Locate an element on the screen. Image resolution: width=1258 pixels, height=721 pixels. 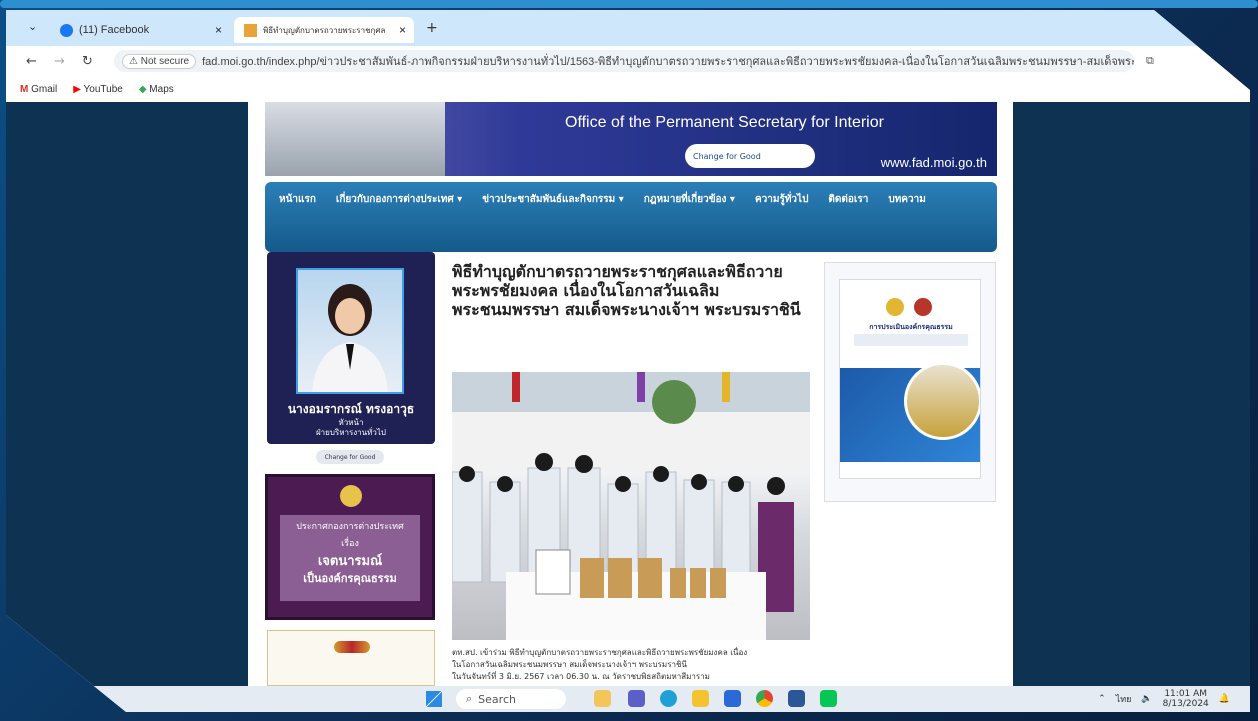
tab-article: พิธีทำบุญตักบาตรถวายพระราชกุศล × is located at coordinates (324, 30).